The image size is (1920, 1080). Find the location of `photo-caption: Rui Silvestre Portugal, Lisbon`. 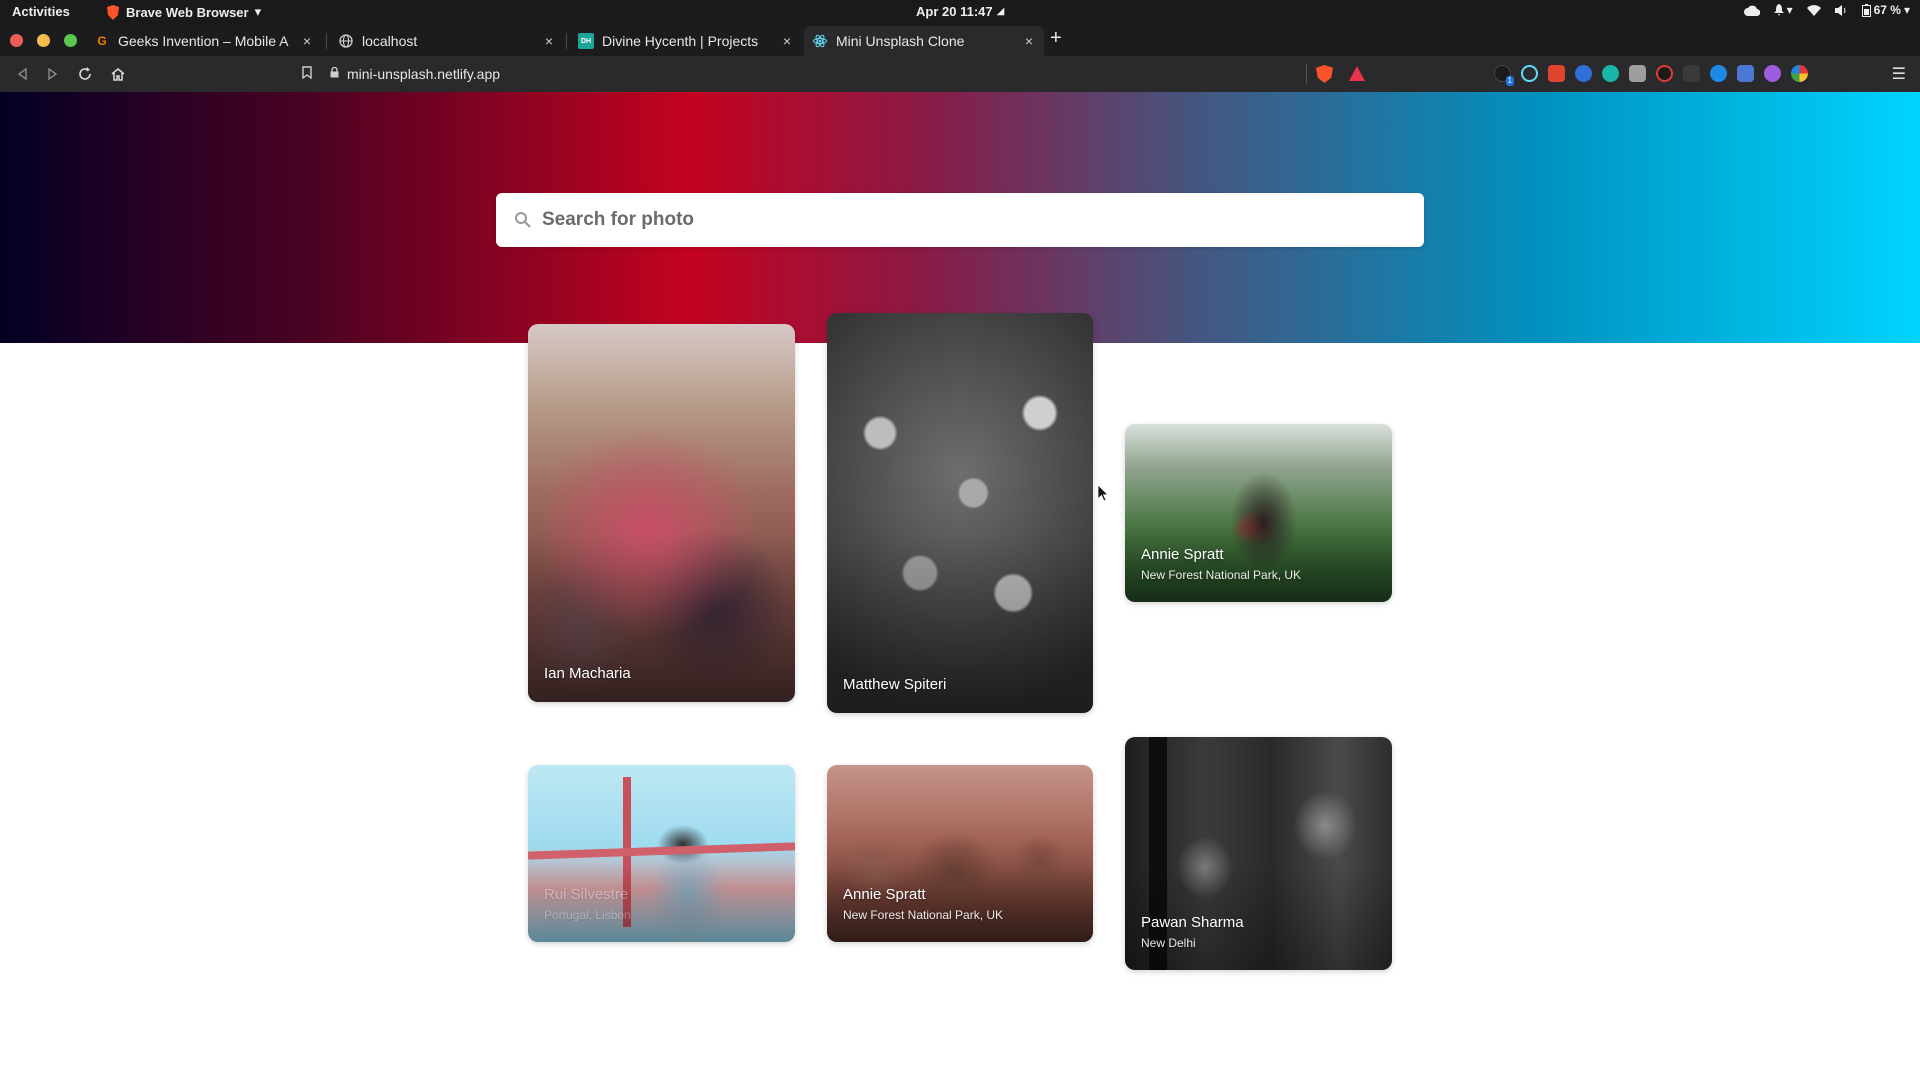

photo-caption: Rui Silvestre Portugal, Lisbon is located at coordinates (587, 904).